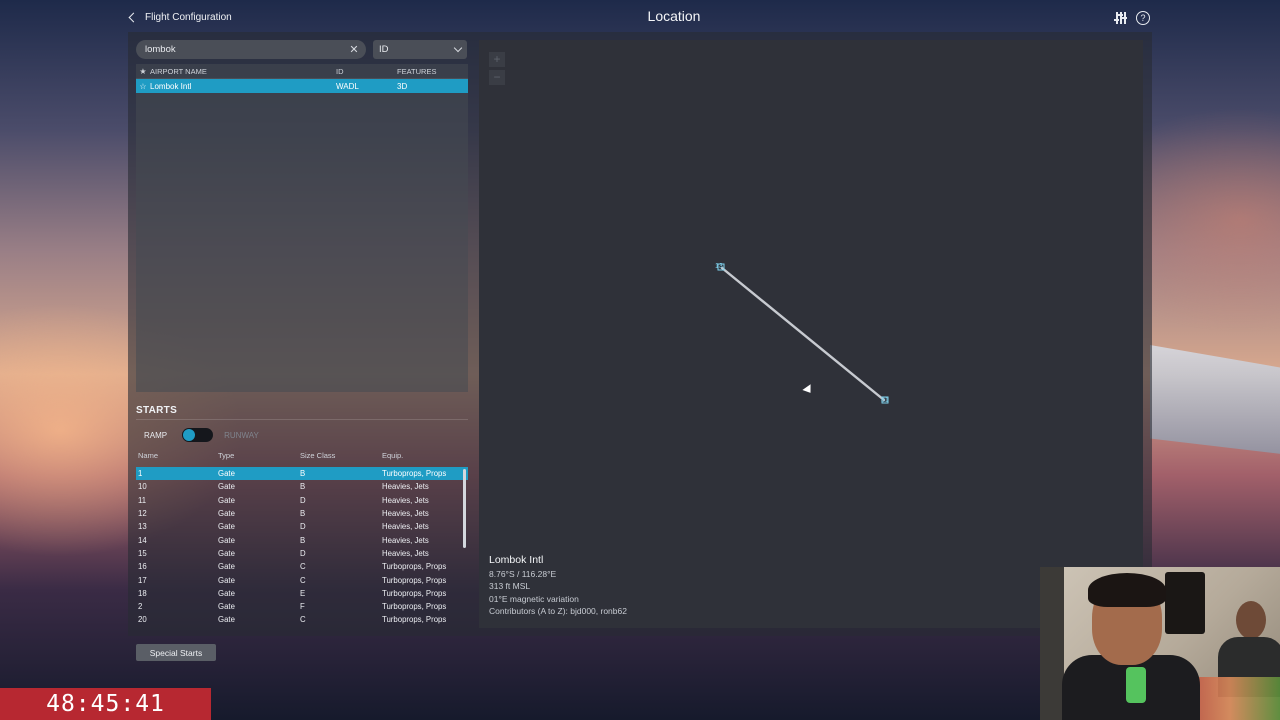 The image size is (1280, 720). Describe the element at coordinates (142, 580) in the screenshot. I see `start-name: 17` at that location.